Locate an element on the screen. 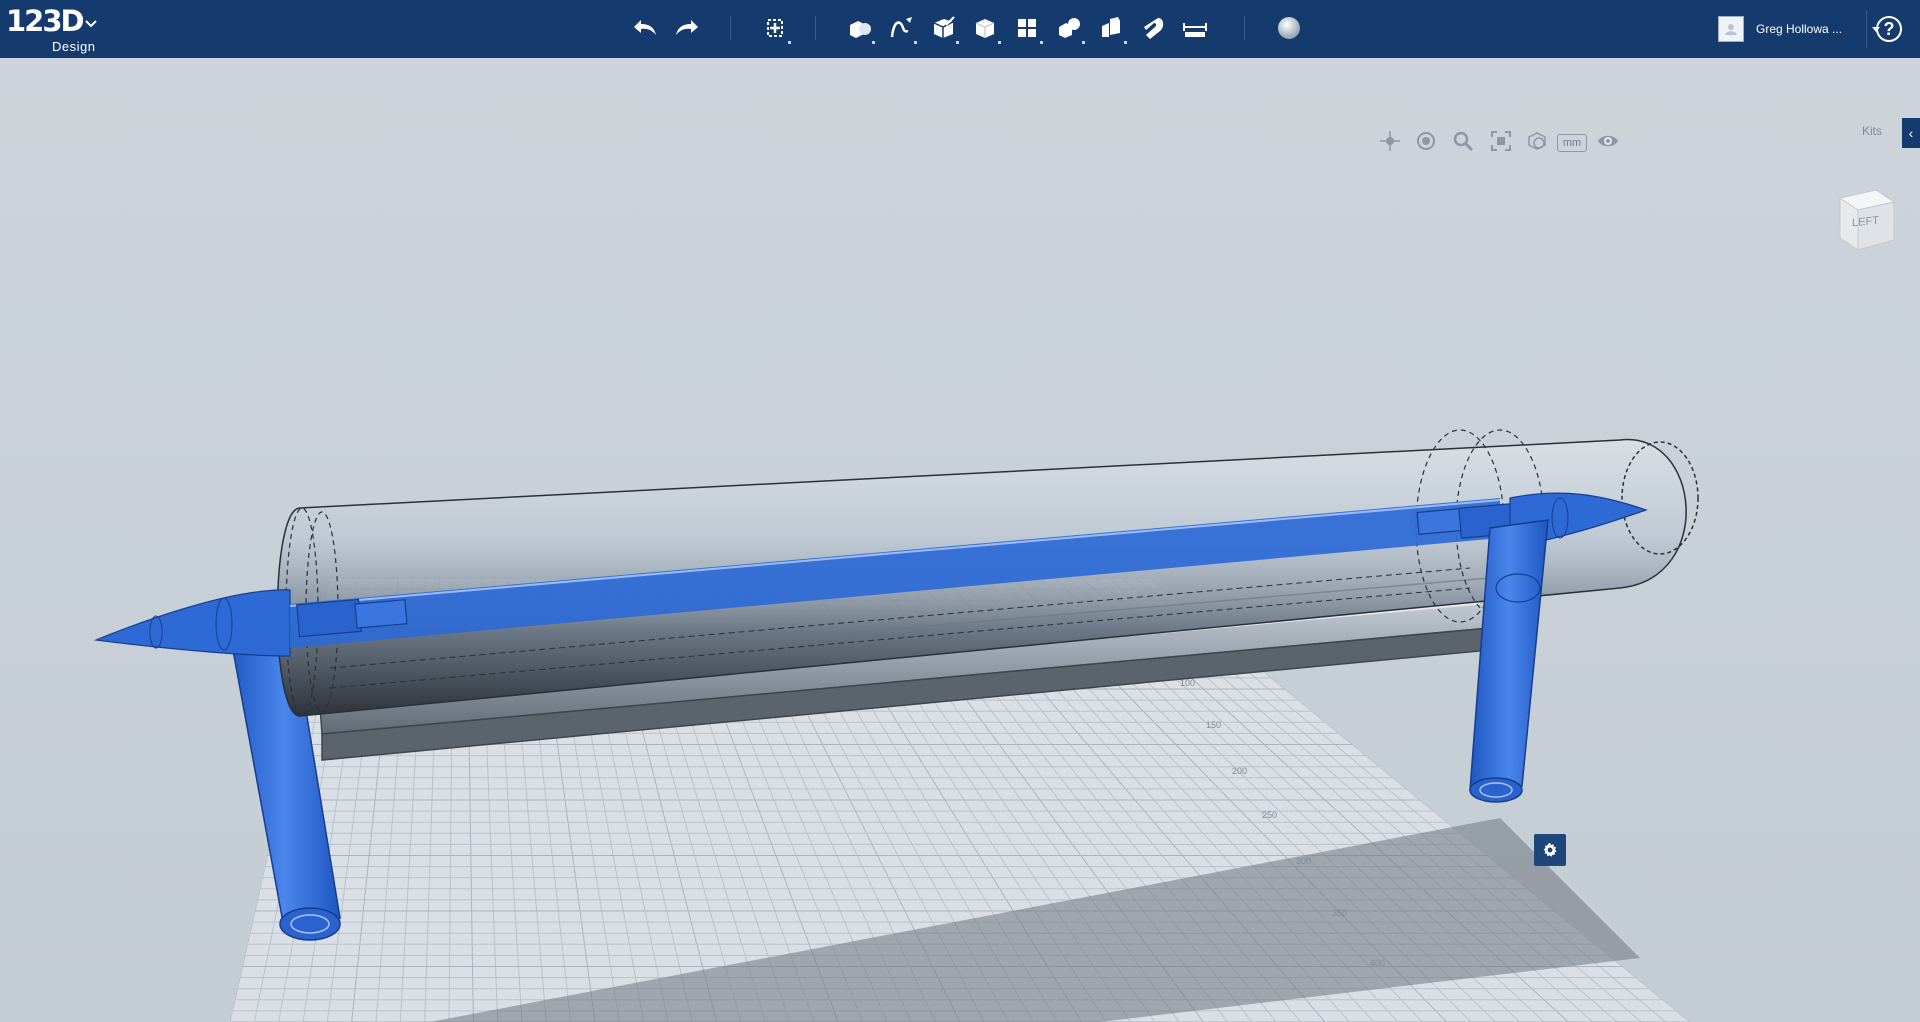 This screenshot has height=1022, width=1920. visibility-button is located at coordinates (1608, 141).